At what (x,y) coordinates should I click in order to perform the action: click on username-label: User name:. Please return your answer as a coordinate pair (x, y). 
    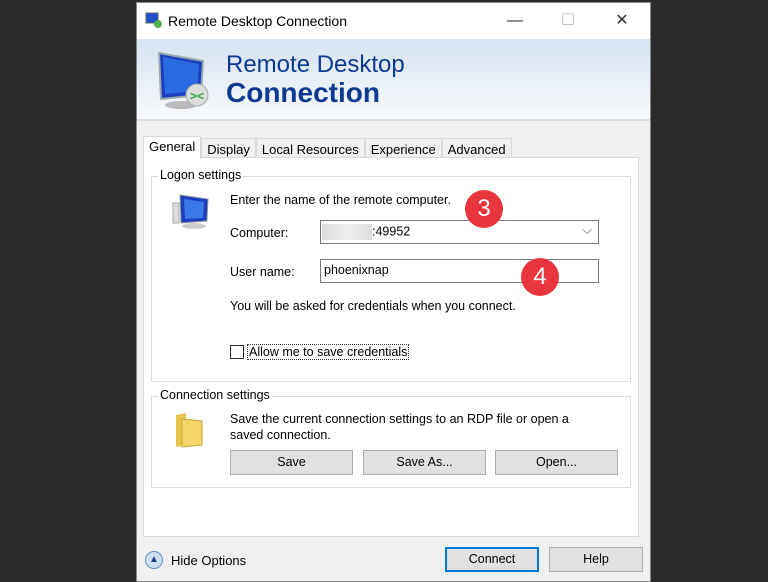
    Looking at the image, I should click on (262, 272).